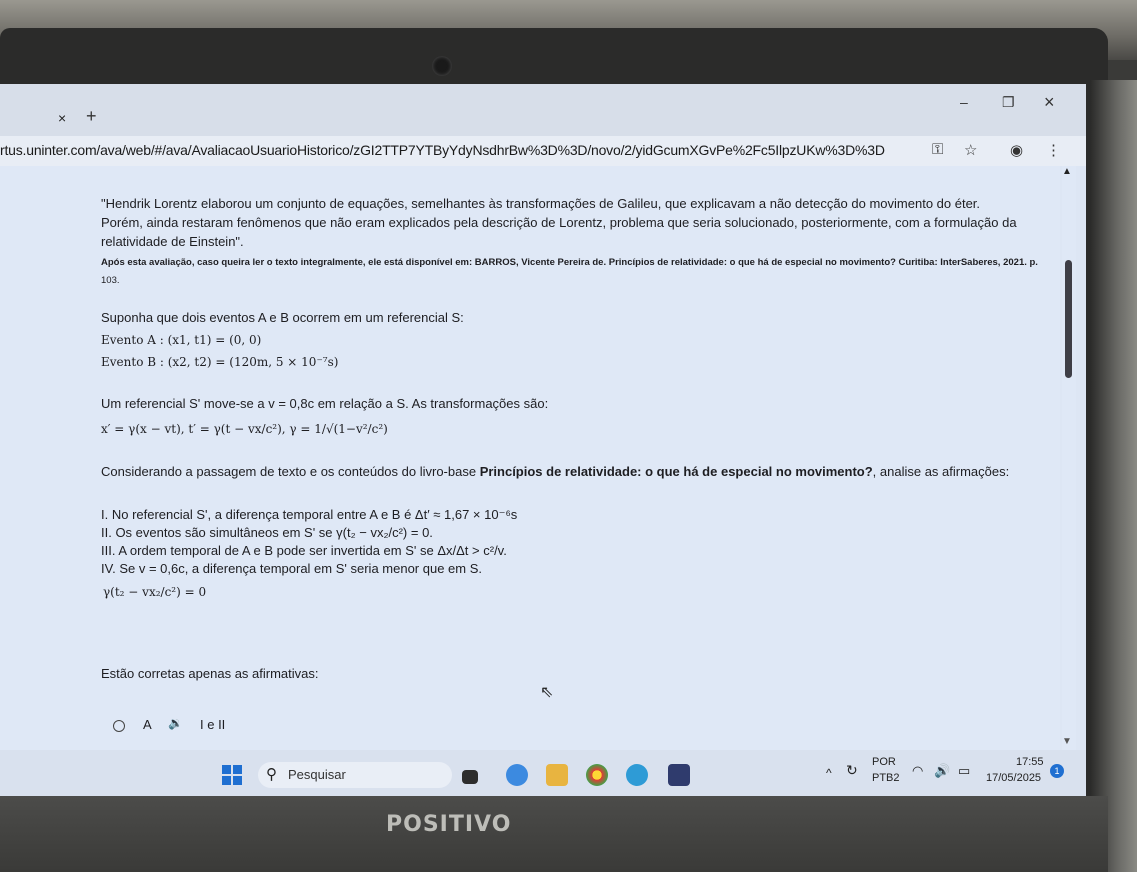 This screenshot has width=1137, height=872. I want to click on clock-date: 17/05/2025, so click(1013, 778).